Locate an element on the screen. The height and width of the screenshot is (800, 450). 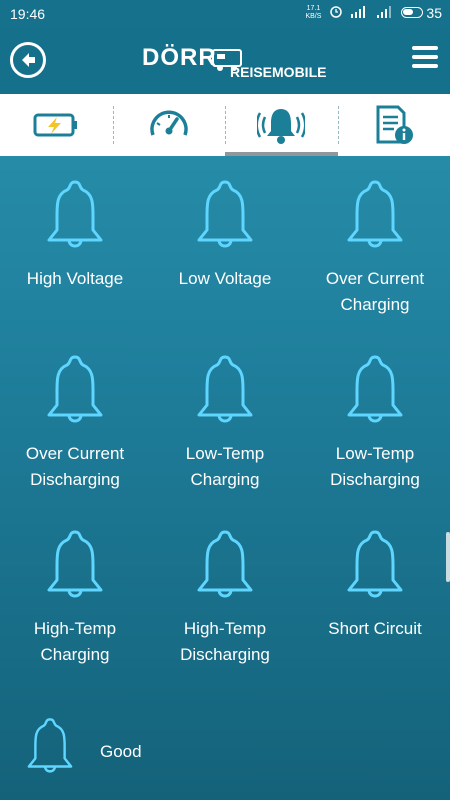
logo-main-text: DÖRR is located at coordinates (179, 57).